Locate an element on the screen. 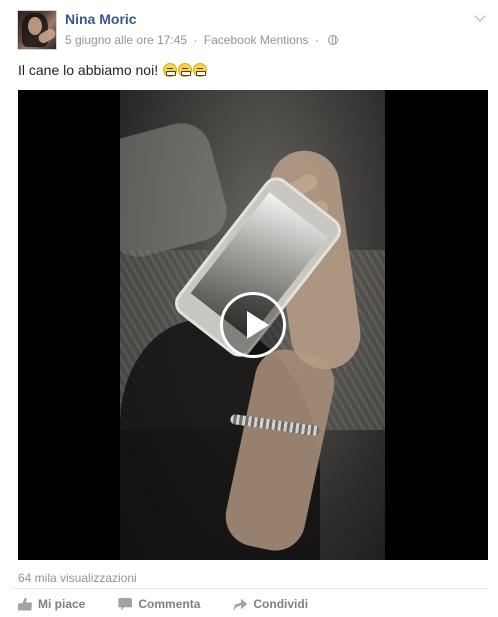  author-name: Nina Moric is located at coordinates (101, 19).